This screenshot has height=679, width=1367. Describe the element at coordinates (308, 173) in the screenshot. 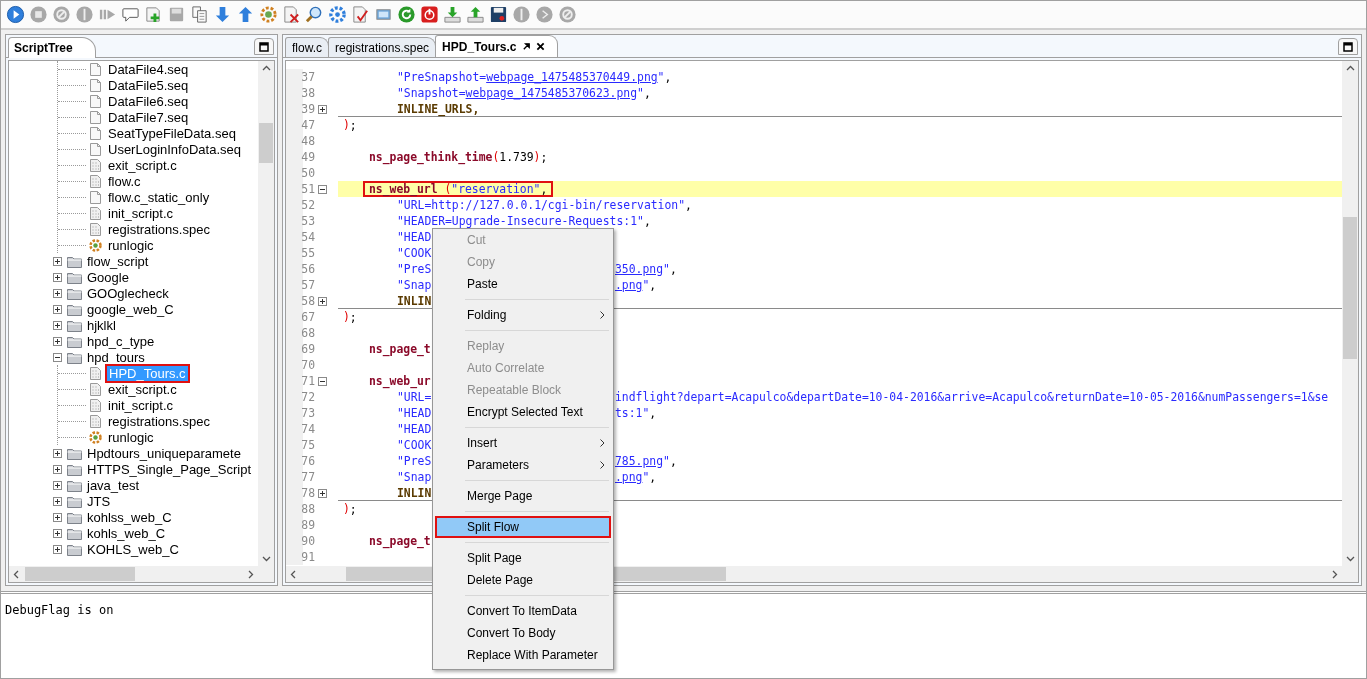

I see `line-number: 50` at that location.